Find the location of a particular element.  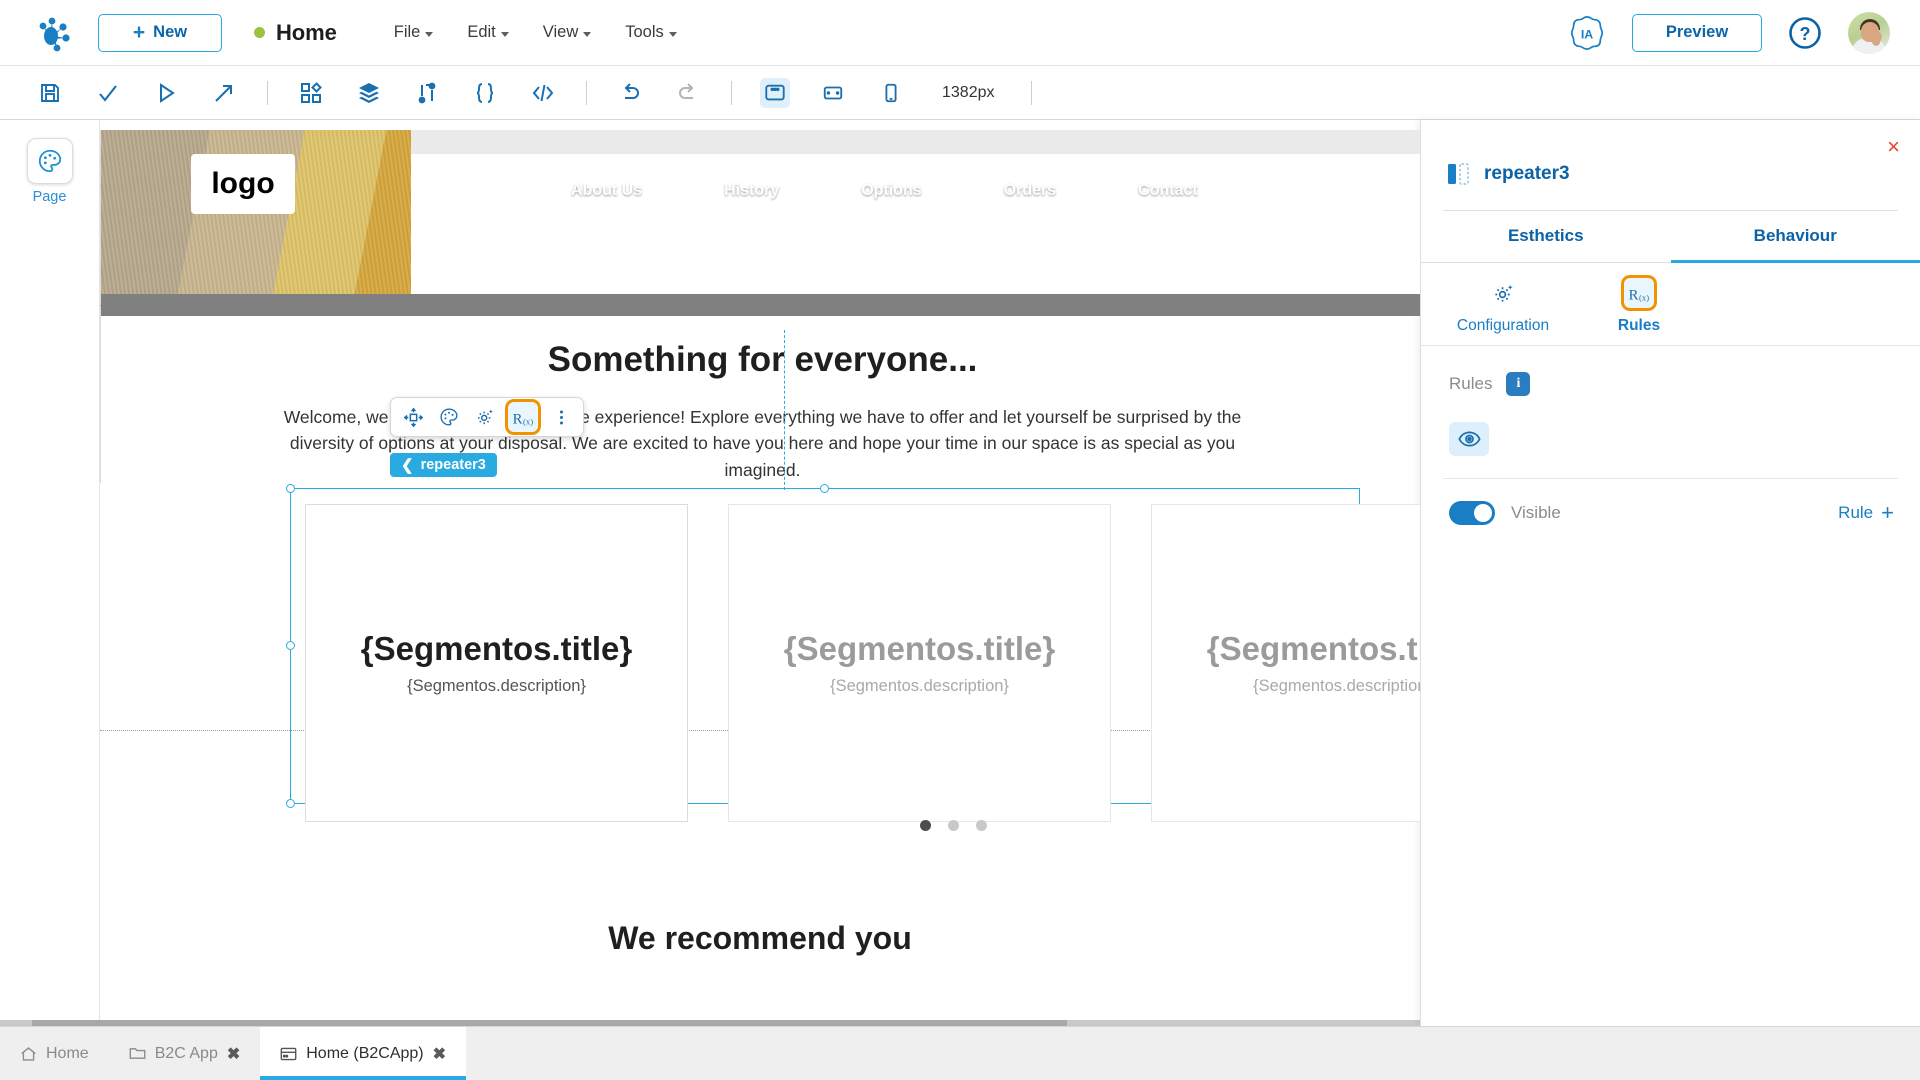

tablet-view-icon is located at coordinates (833, 93).